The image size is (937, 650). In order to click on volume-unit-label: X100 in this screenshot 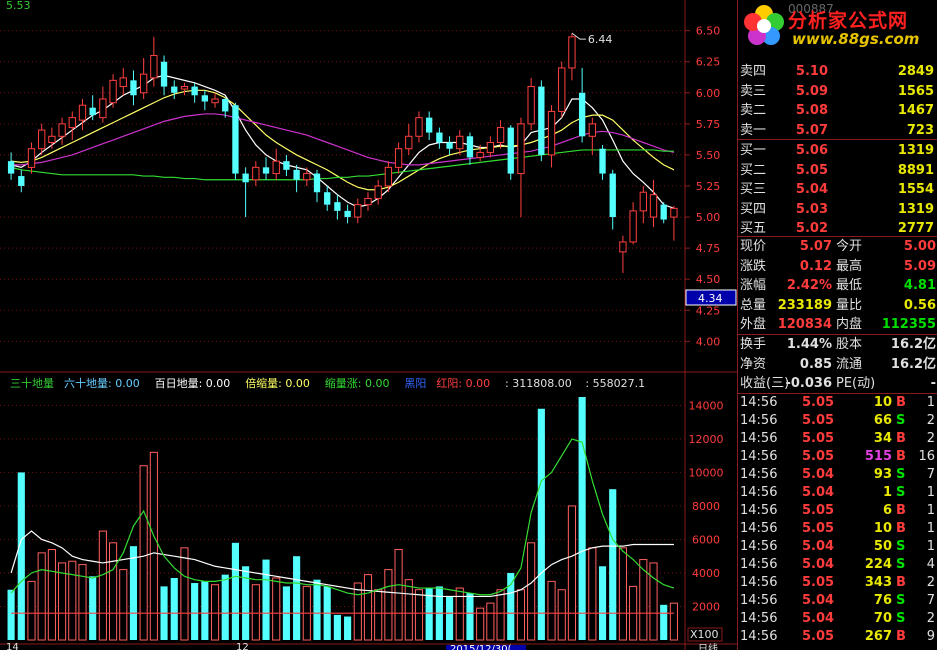, I will do `click(704, 634)`.